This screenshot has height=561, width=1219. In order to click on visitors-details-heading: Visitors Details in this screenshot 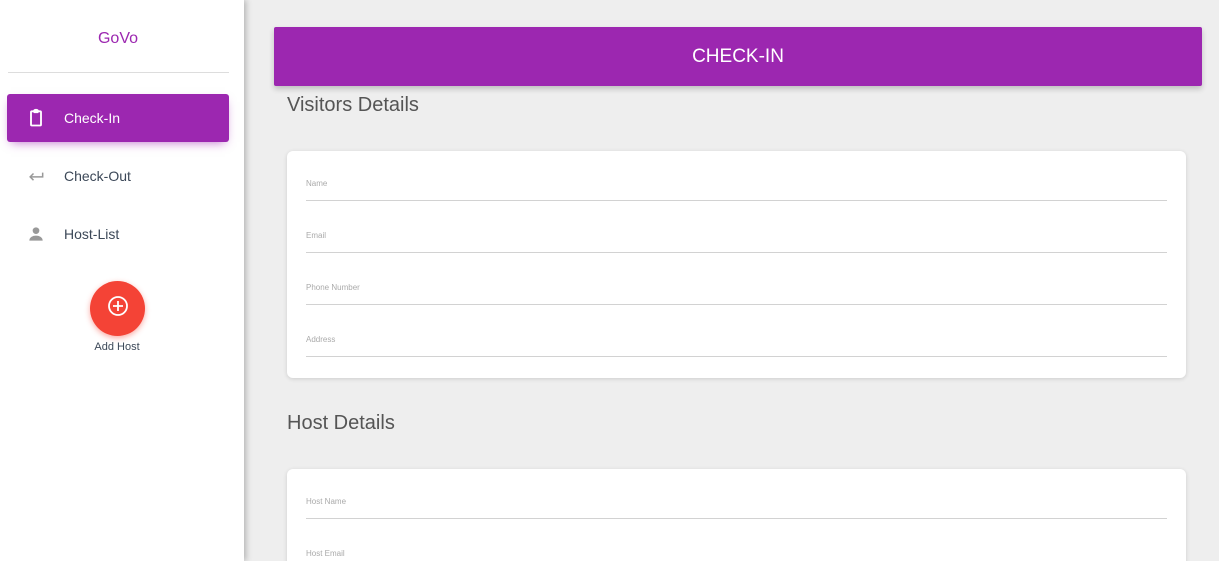, I will do `click(353, 105)`.